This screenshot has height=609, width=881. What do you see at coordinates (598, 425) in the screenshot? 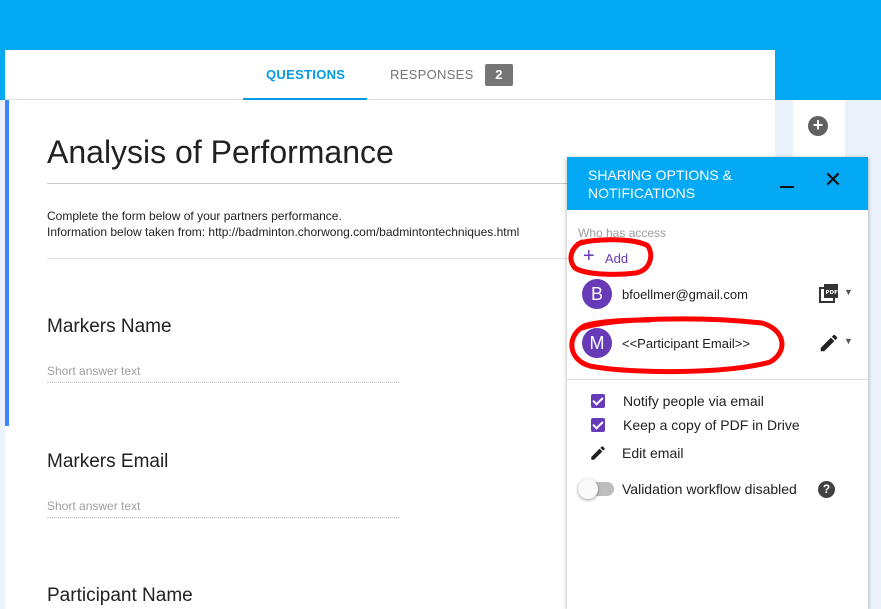
I see `keep-copy-checkbox` at bounding box center [598, 425].